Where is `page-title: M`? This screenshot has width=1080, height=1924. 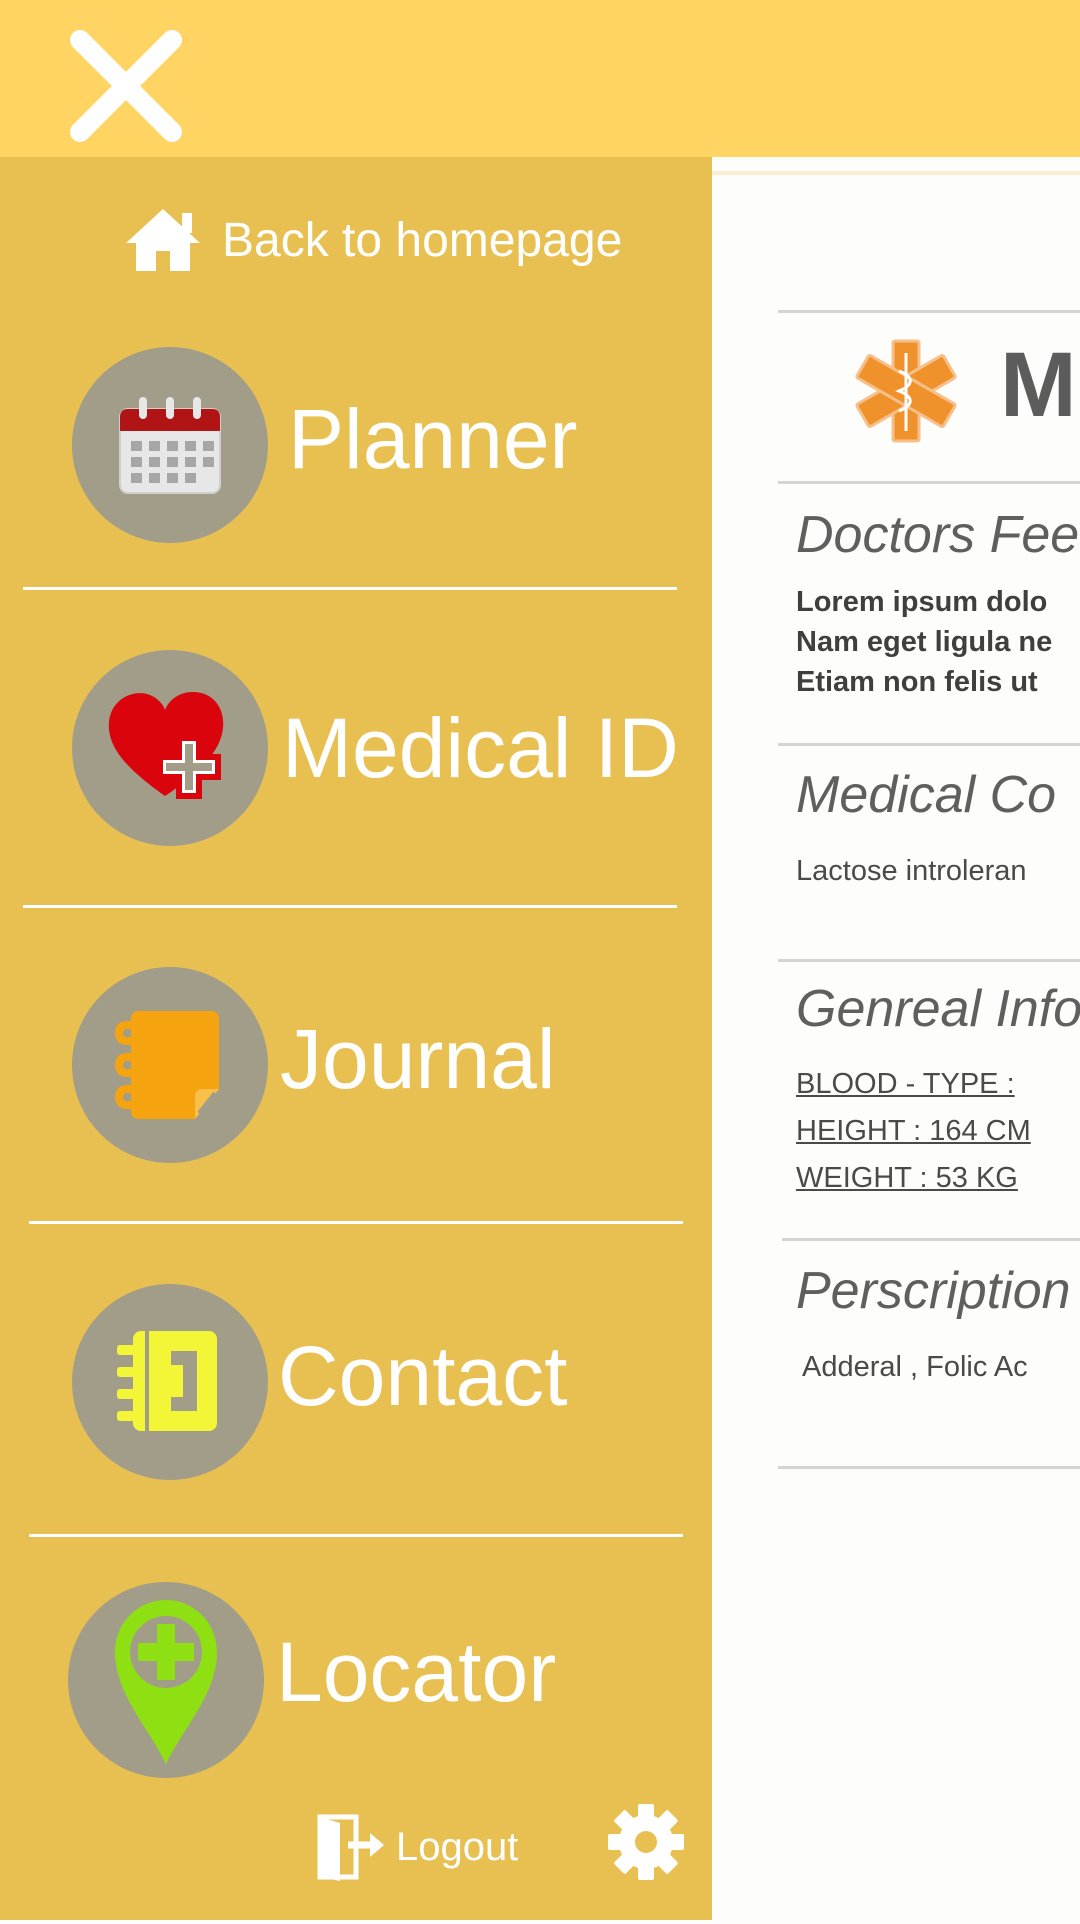 page-title: M is located at coordinates (1038, 385).